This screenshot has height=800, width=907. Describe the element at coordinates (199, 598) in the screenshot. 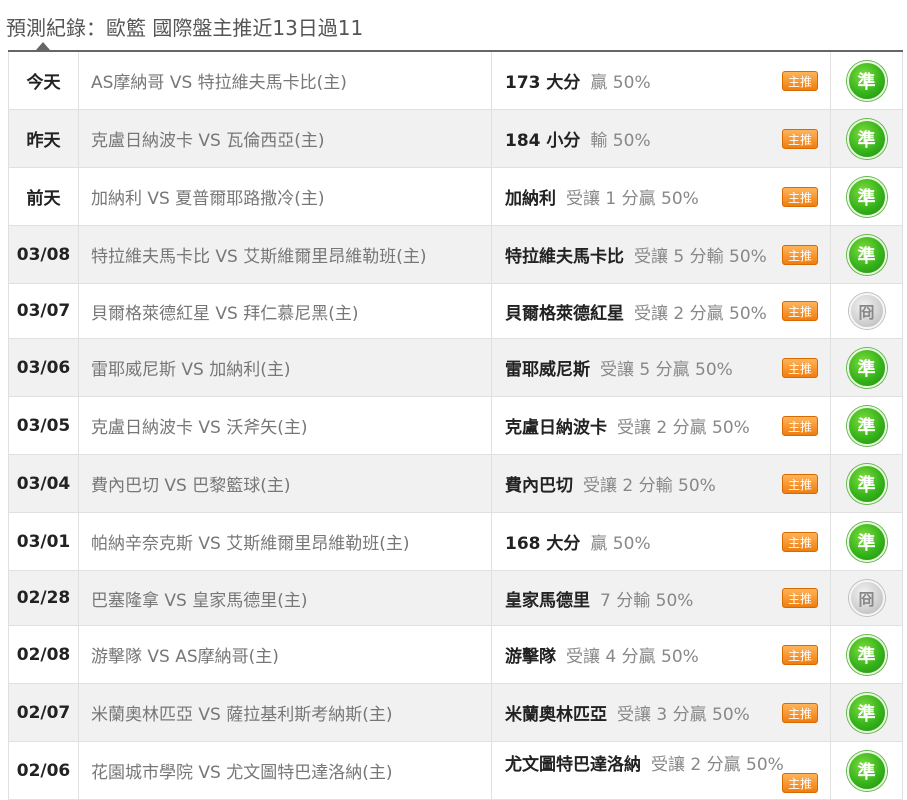

I see `match-link: 巴塞隆拿 VS 皇家馬德里(主)` at that location.